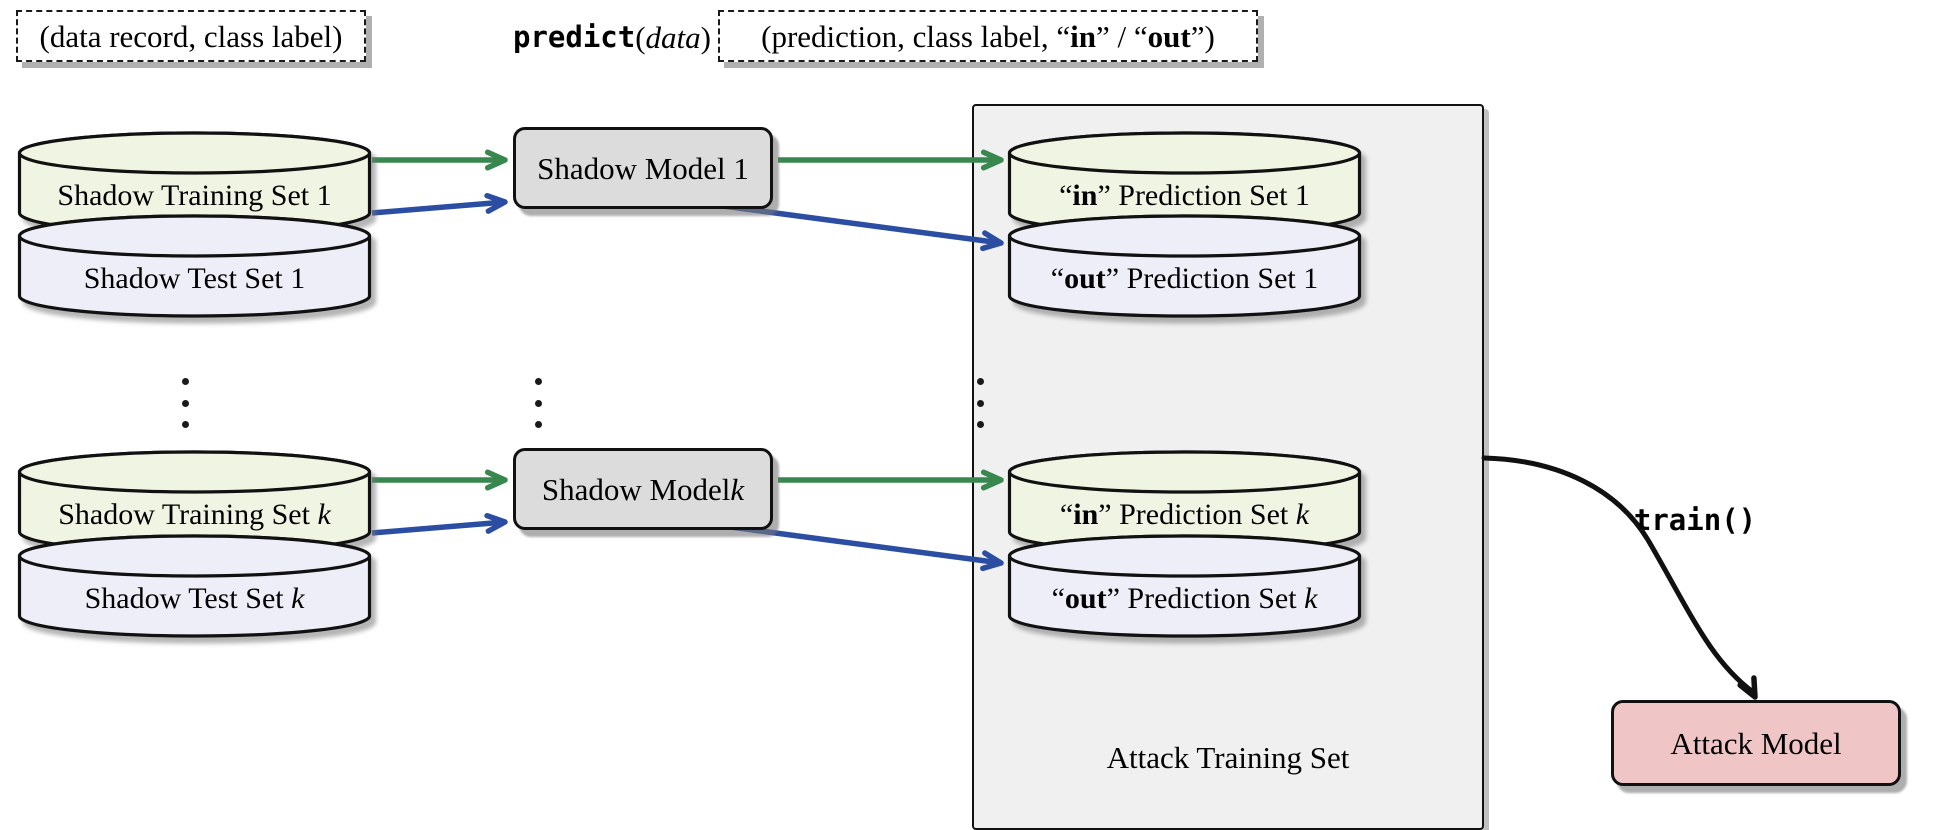 This screenshot has height=830, width=1952. I want to click on arrow-test1-to-model1-head, so click(496, 203).